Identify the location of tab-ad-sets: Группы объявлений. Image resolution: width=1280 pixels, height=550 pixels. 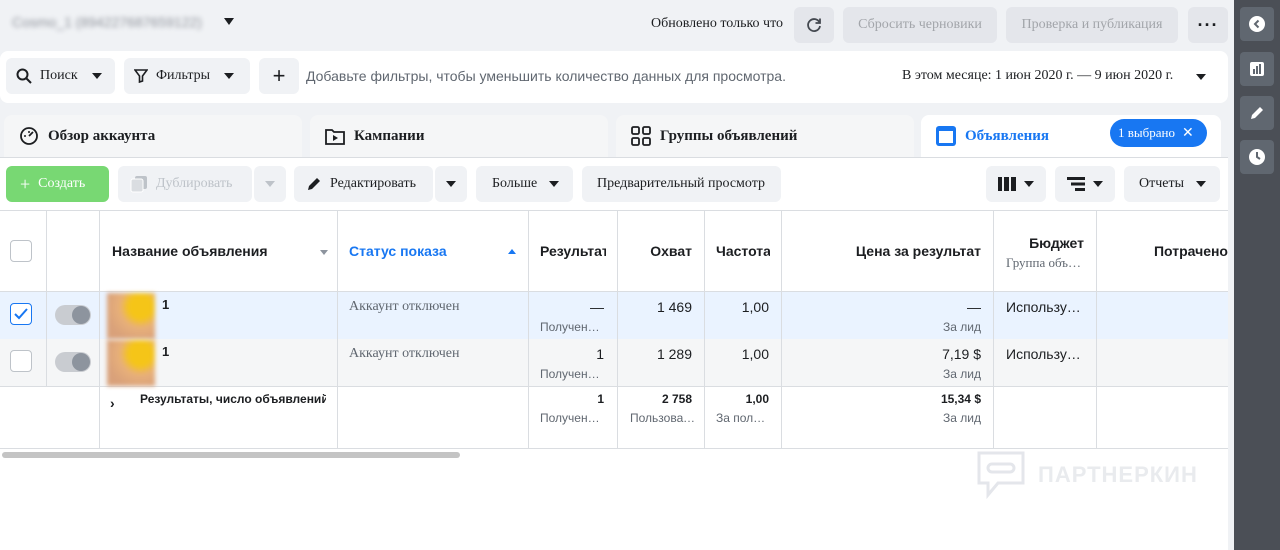
(765, 136).